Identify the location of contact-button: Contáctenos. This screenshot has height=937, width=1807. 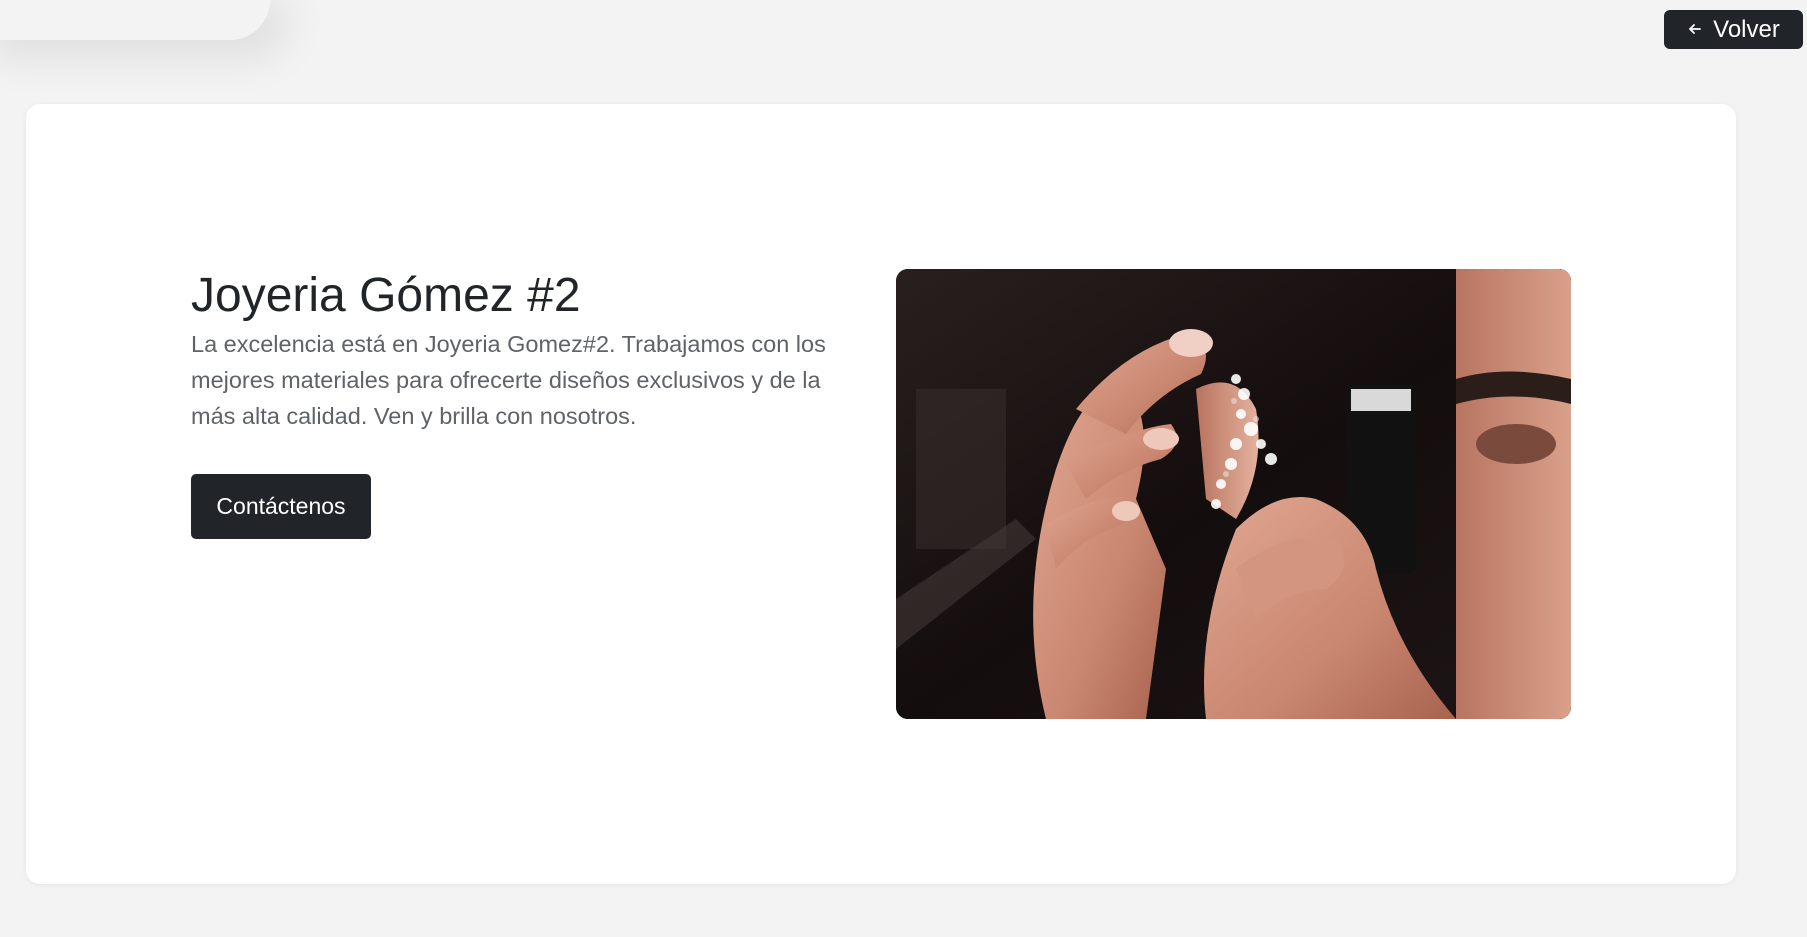
(281, 506).